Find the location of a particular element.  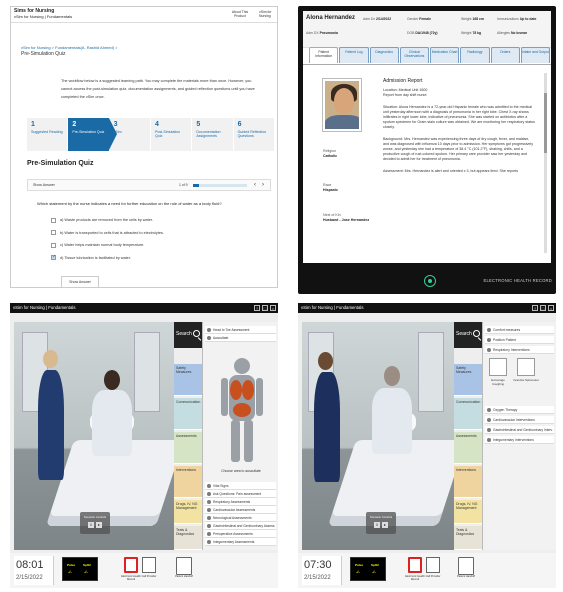

tab-patient-information: Patient Information is located at coordinates (324, 55).